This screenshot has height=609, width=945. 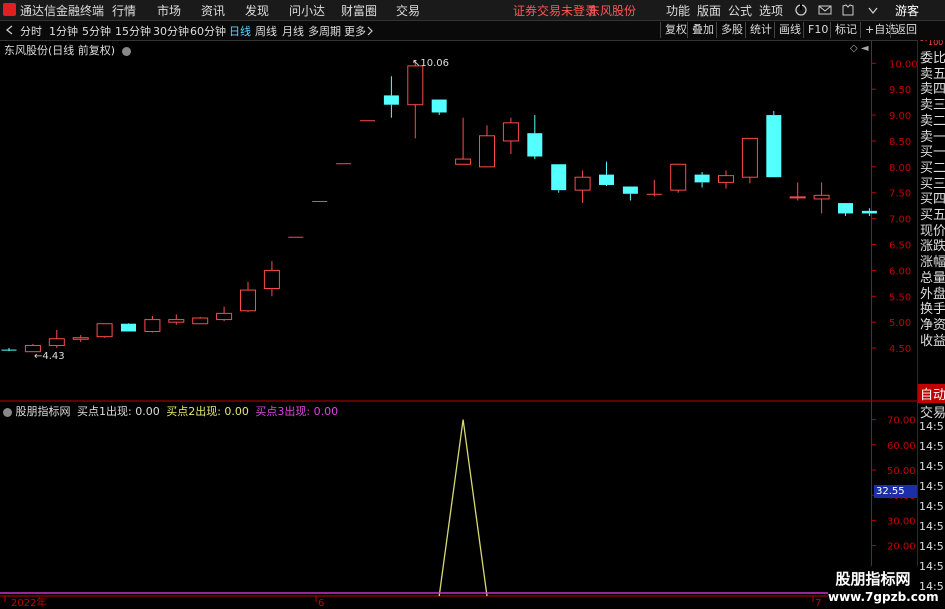 What do you see at coordinates (789, 30) in the screenshot?
I see `draw-line-button: 画线` at bounding box center [789, 30].